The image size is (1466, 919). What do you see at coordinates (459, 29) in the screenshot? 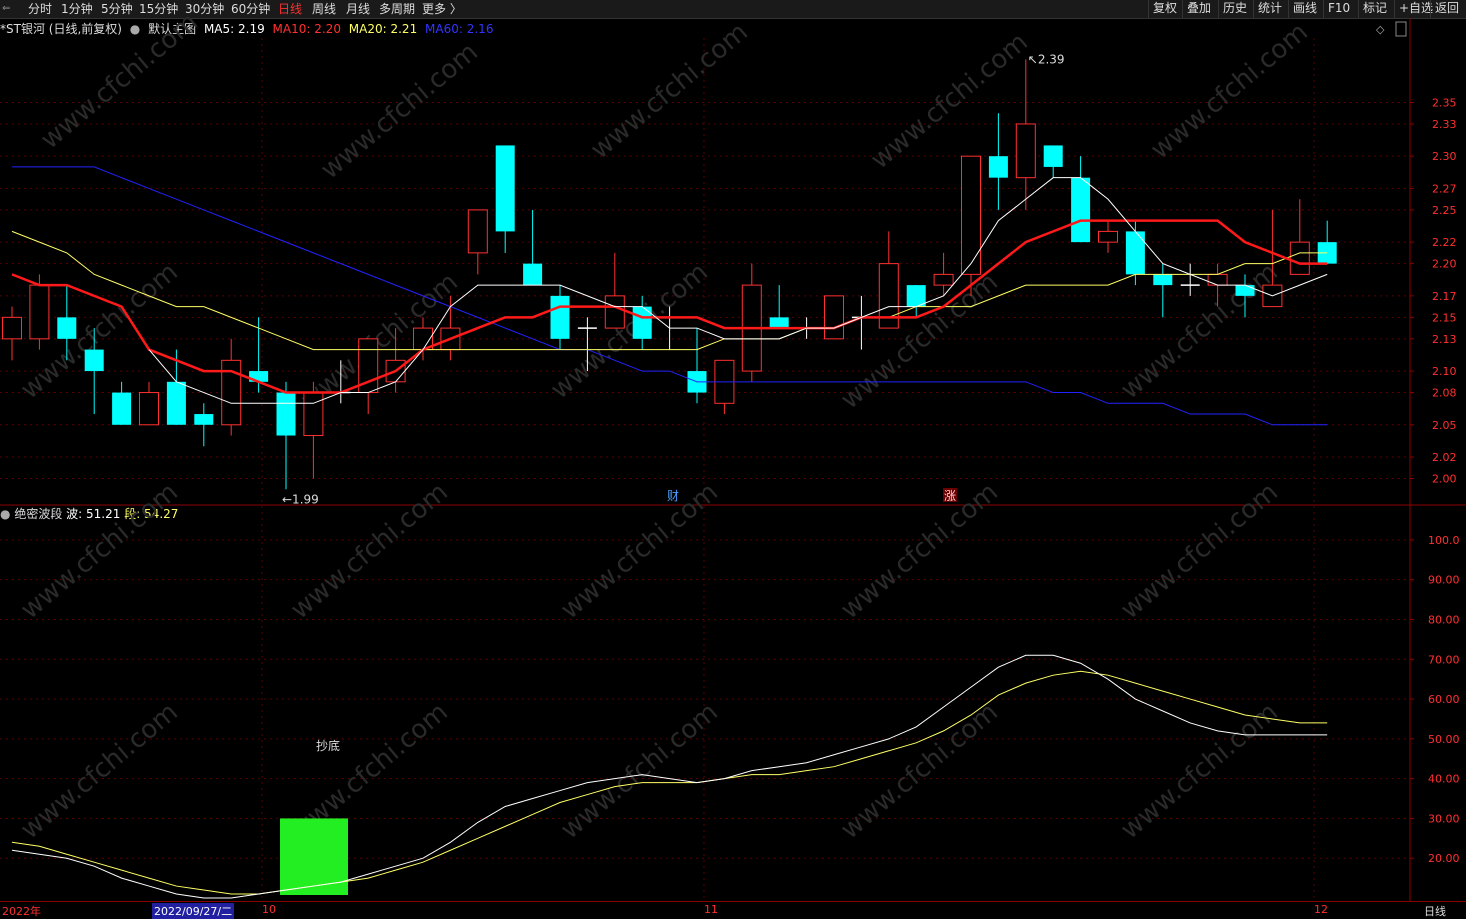
I see `ma60-label: MA60: 2.16` at bounding box center [459, 29].